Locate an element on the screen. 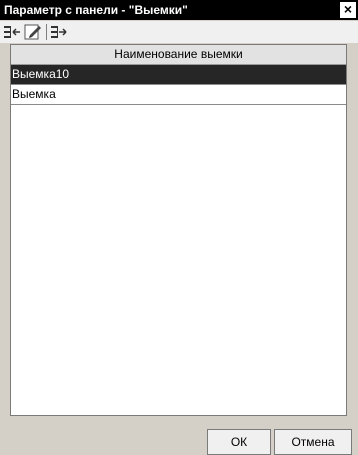  edit-icon is located at coordinates (32, 32).